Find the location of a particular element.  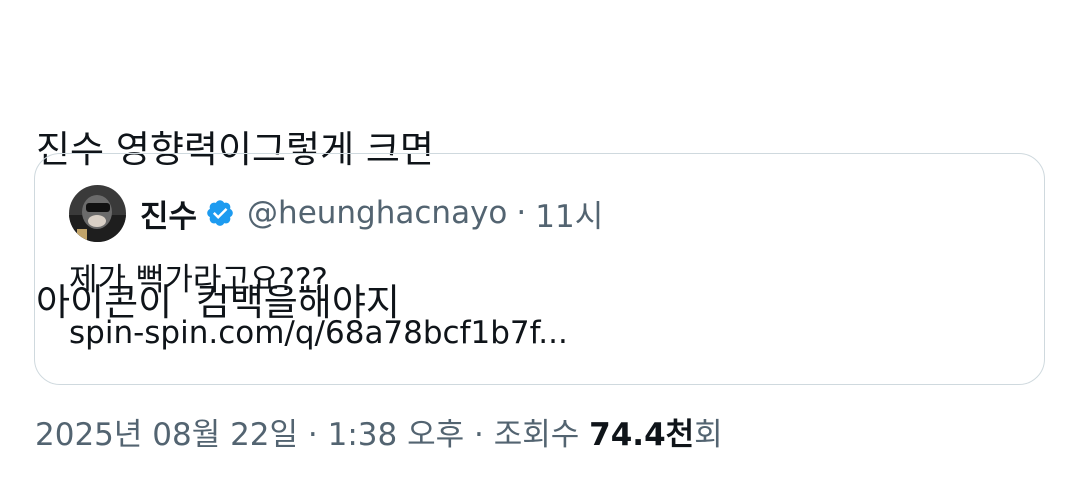

post-metadata: 2025년 08월 22일 · 1:38 오후 · 조회수 74.4천회 is located at coordinates (379, 431).